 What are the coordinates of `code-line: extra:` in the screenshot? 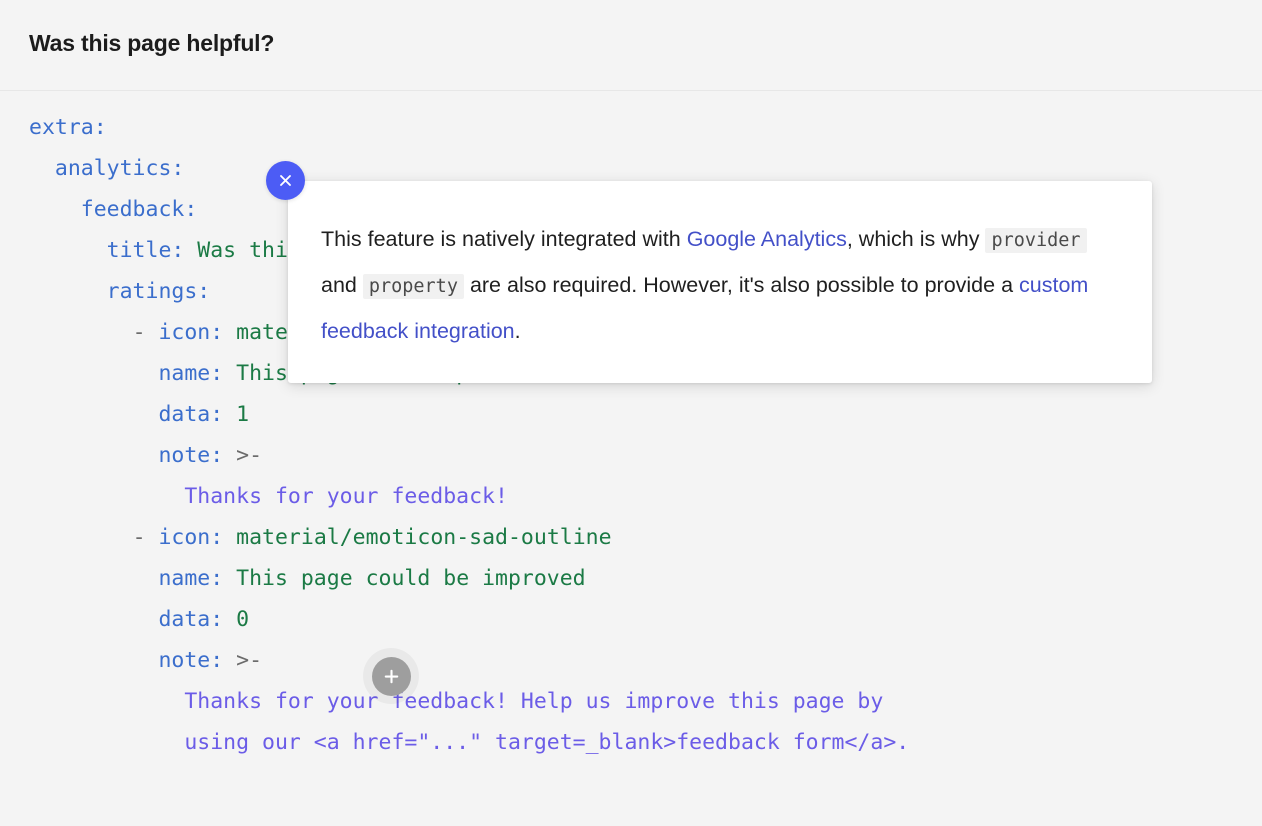 It's located at (68, 127).